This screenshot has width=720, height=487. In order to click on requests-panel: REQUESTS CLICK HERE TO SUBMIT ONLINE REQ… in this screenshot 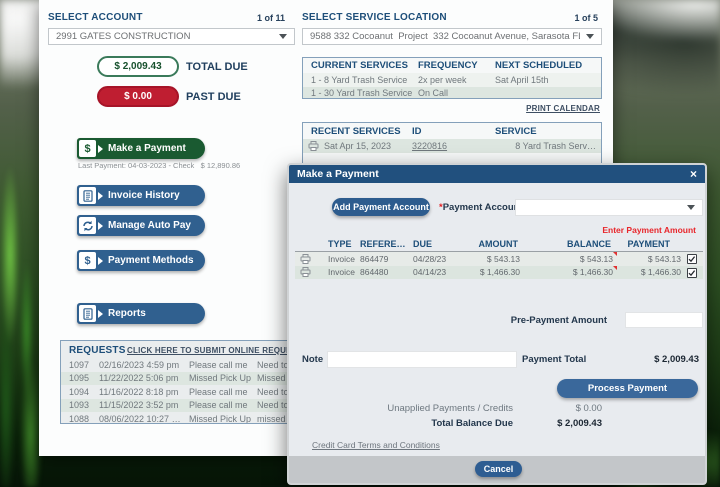, I will do `click(176, 382)`.